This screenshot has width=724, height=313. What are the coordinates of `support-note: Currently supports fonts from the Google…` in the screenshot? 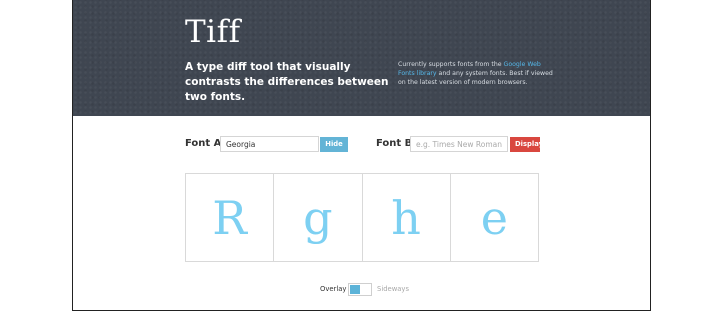 It's located at (478, 73).